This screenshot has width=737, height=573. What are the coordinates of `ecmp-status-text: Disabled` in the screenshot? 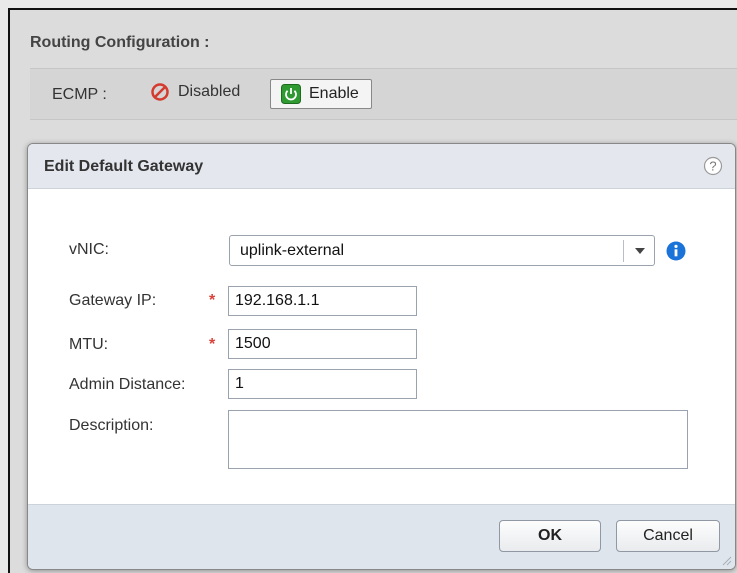 It's located at (209, 91).